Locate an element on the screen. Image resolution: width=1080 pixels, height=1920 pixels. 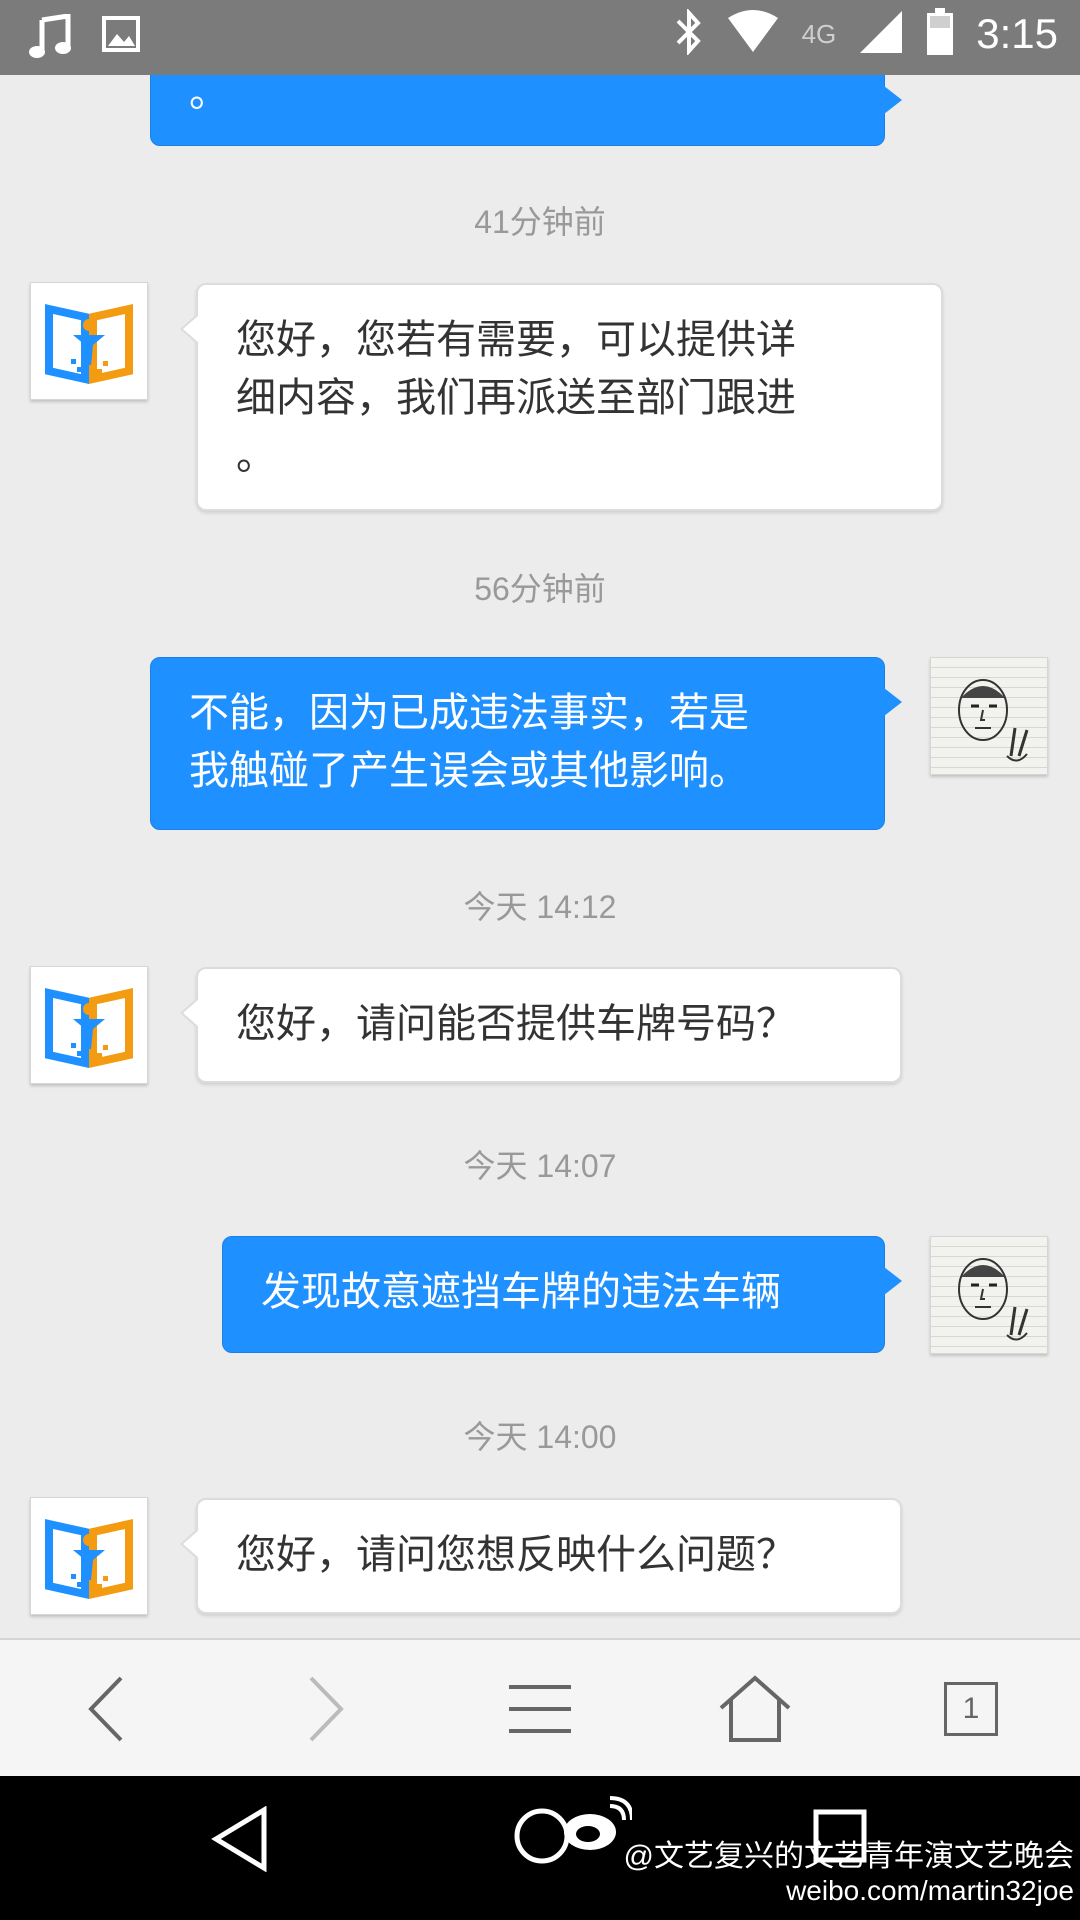
menu-icon is located at coordinates (540, 1709).